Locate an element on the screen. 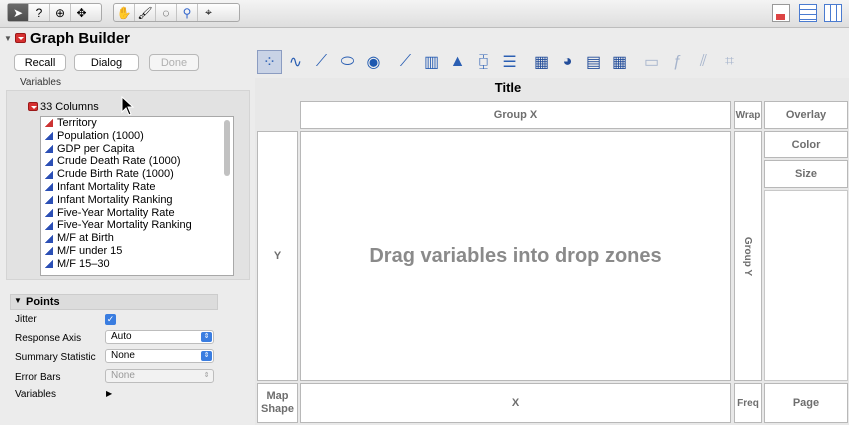  column-item: Infant Mortality Rate is located at coordinates (137, 187).